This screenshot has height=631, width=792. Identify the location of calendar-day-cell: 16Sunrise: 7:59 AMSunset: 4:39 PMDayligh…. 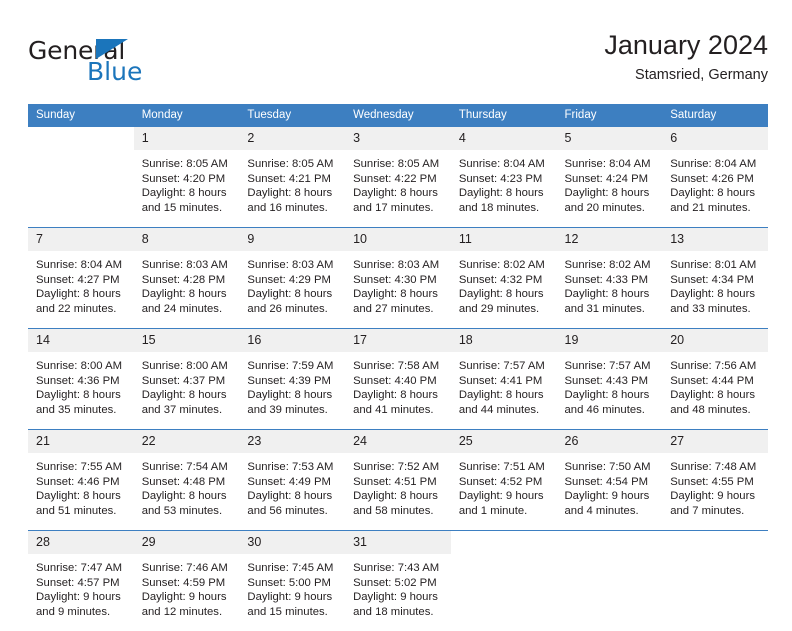
(292, 379).